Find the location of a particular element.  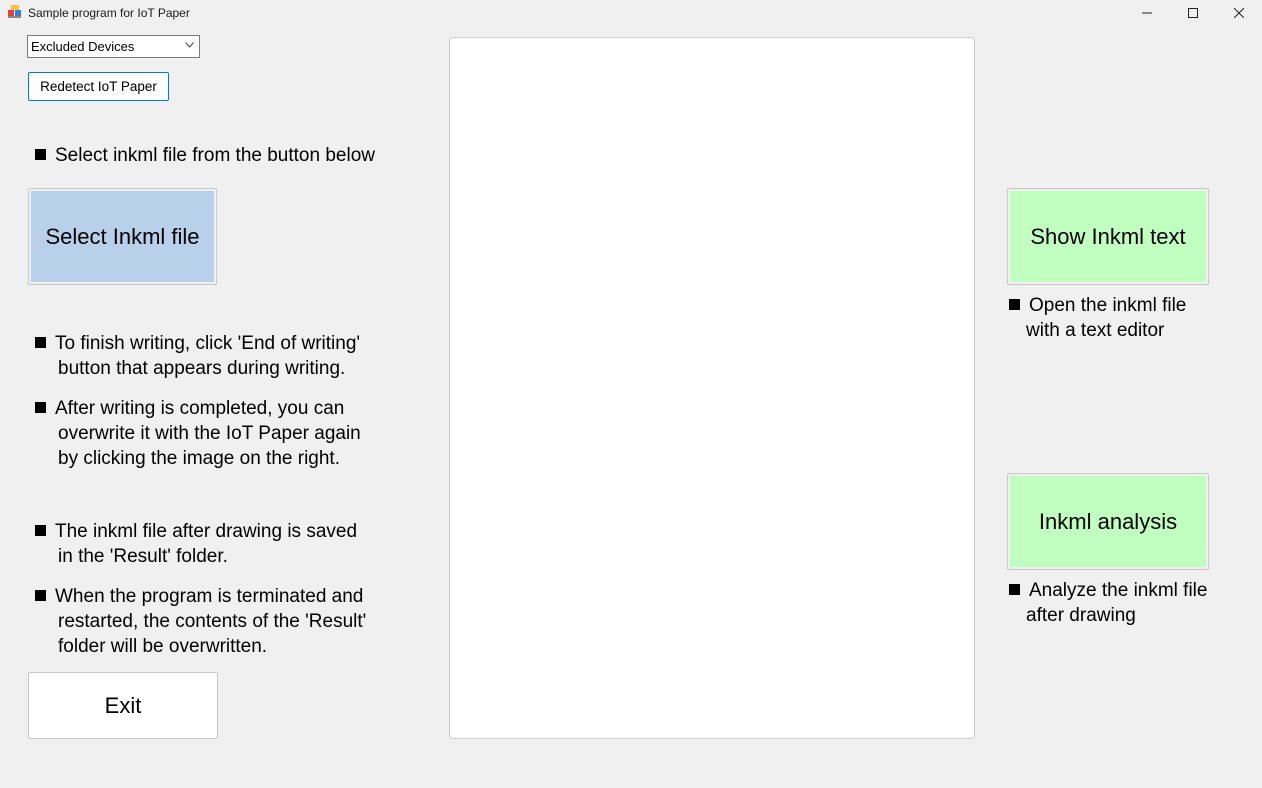

instruction-select-file: Select inkml file from the button below is located at coordinates (205, 155).